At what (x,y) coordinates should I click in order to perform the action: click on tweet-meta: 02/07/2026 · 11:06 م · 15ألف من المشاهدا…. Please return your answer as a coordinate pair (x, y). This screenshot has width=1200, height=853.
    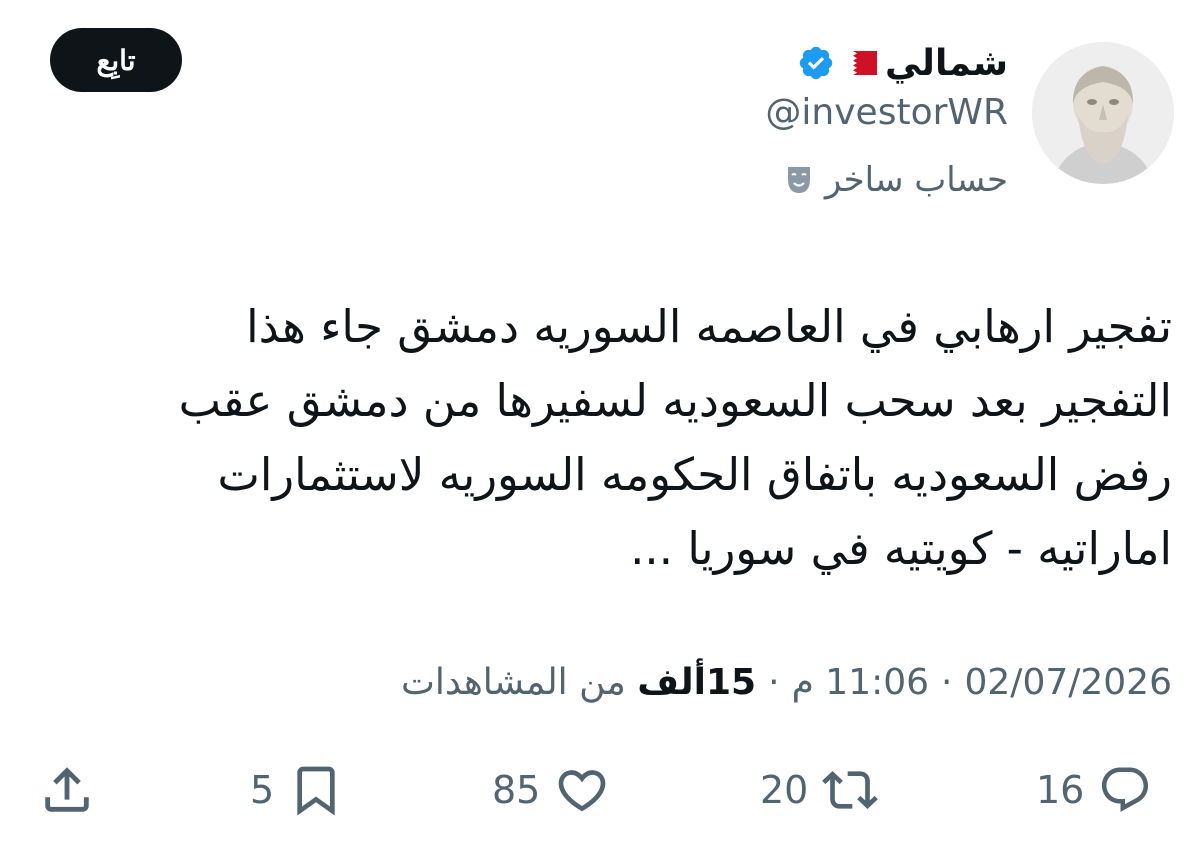
    Looking at the image, I should click on (786, 682).